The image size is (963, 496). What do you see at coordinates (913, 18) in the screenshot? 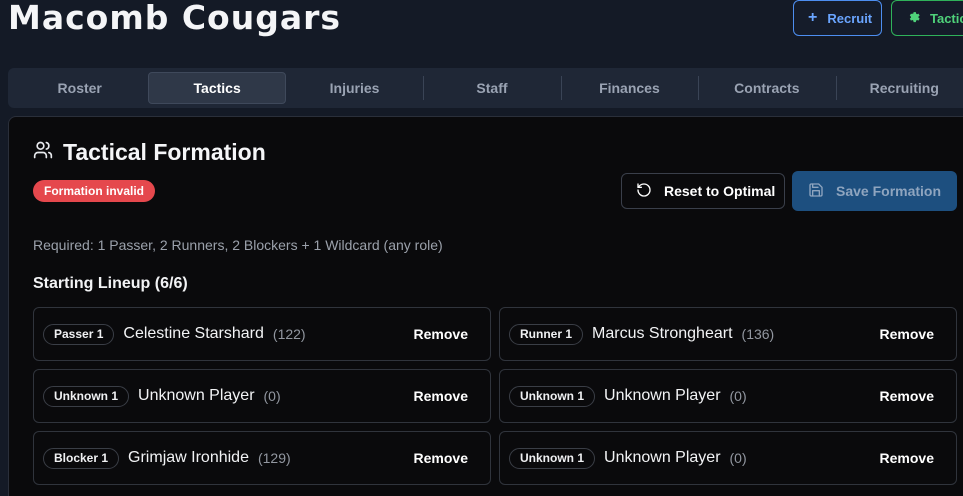
I see `gear-icon` at bounding box center [913, 18].